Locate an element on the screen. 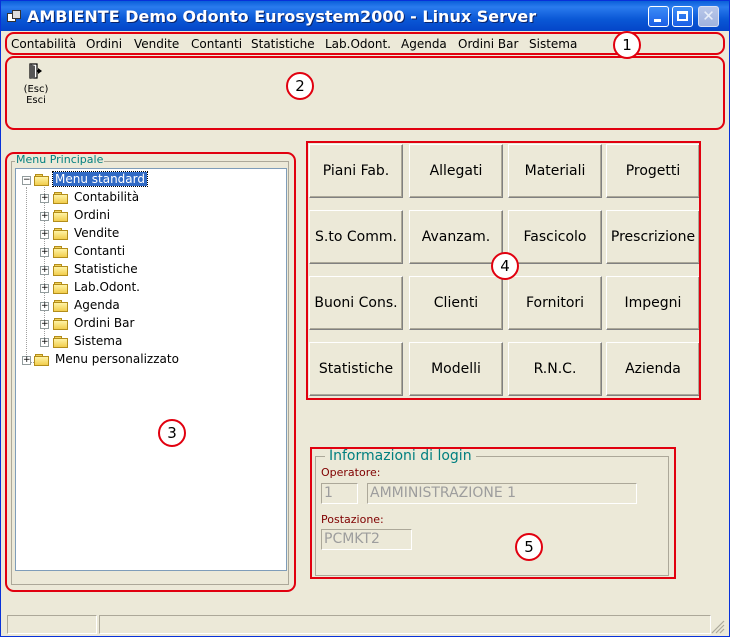 The width and height of the screenshot is (730, 637). annotation-badge-5: 5 is located at coordinates (529, 547).